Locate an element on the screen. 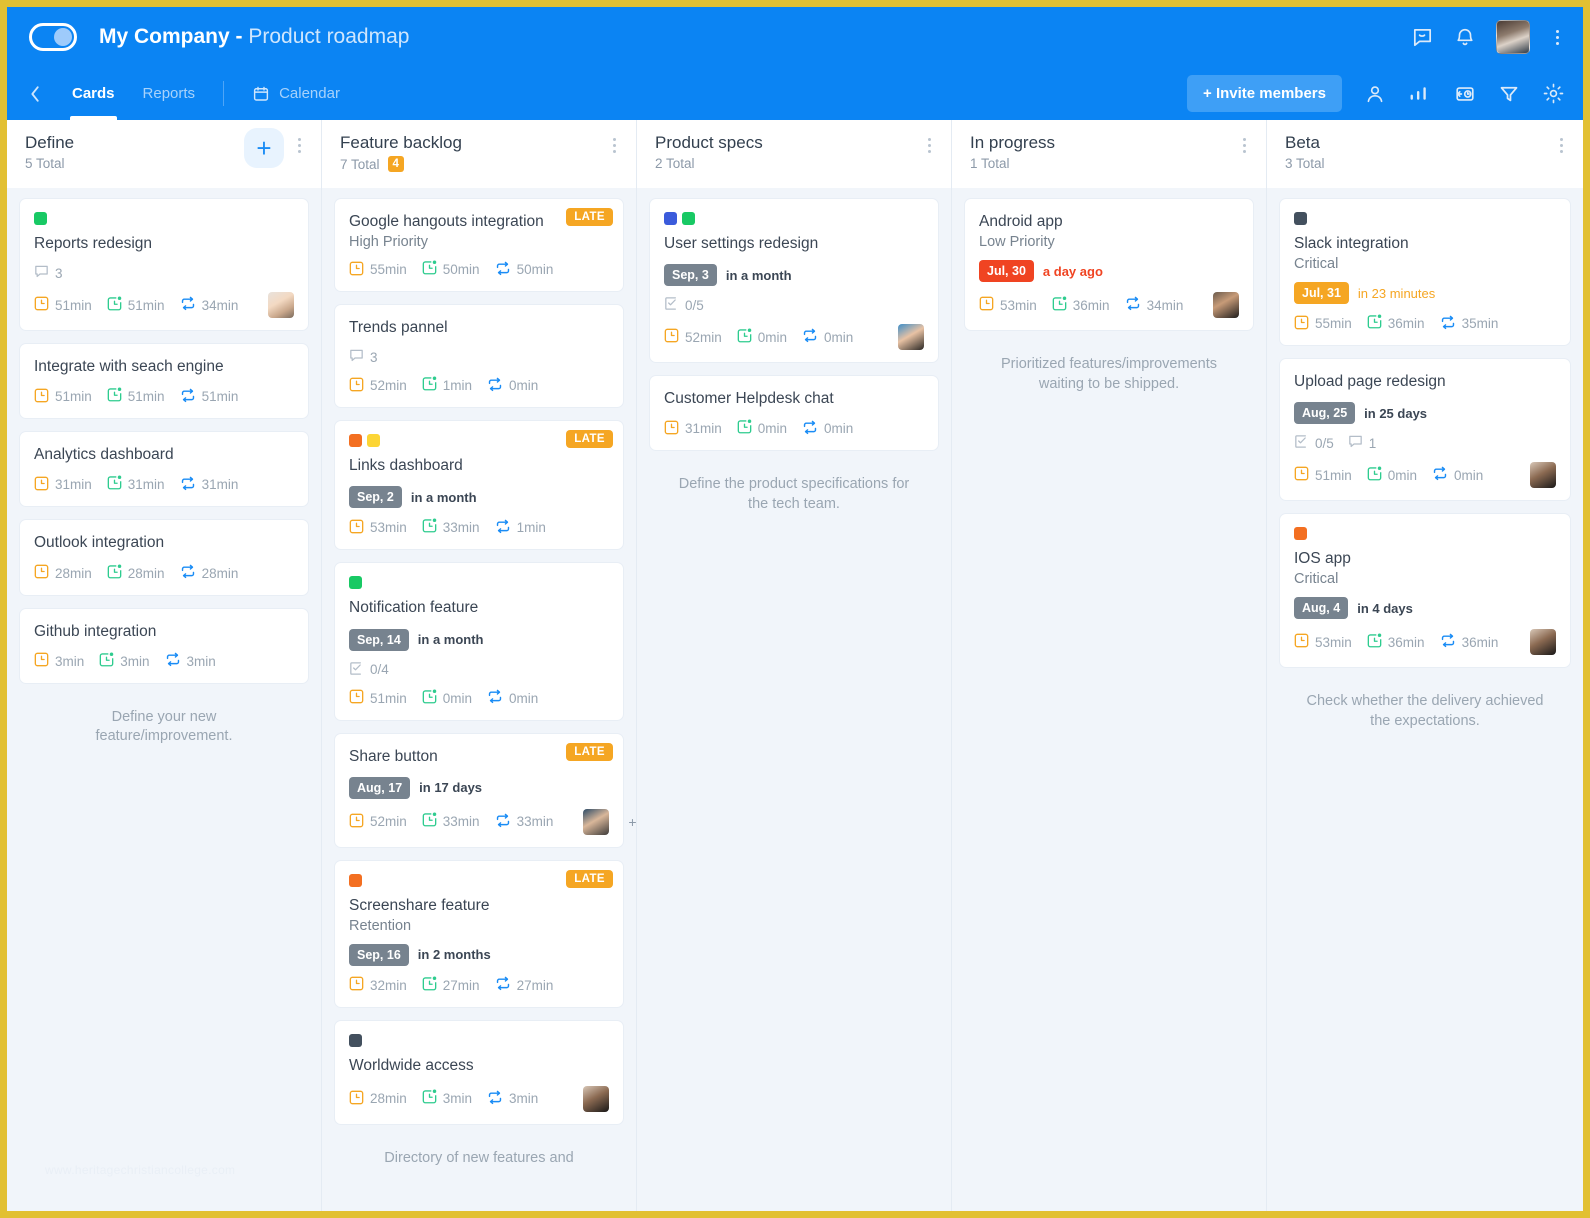 This screenshot has height=1218, width=1590. column-footer-hint: Directory of new features and is located at coordinates (479, 1157).